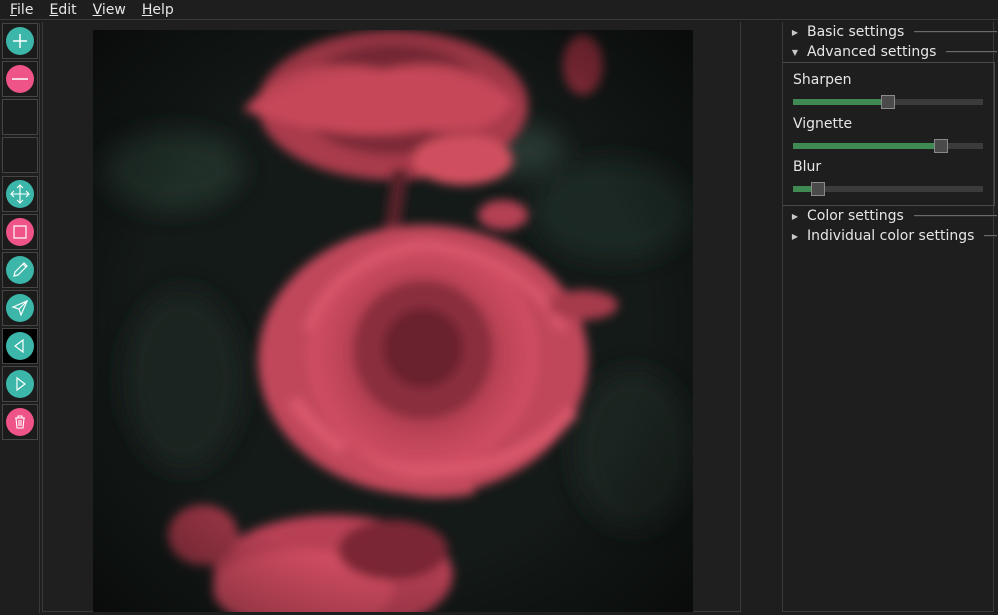  I want to click on send-tool-button, so click(20, 308).